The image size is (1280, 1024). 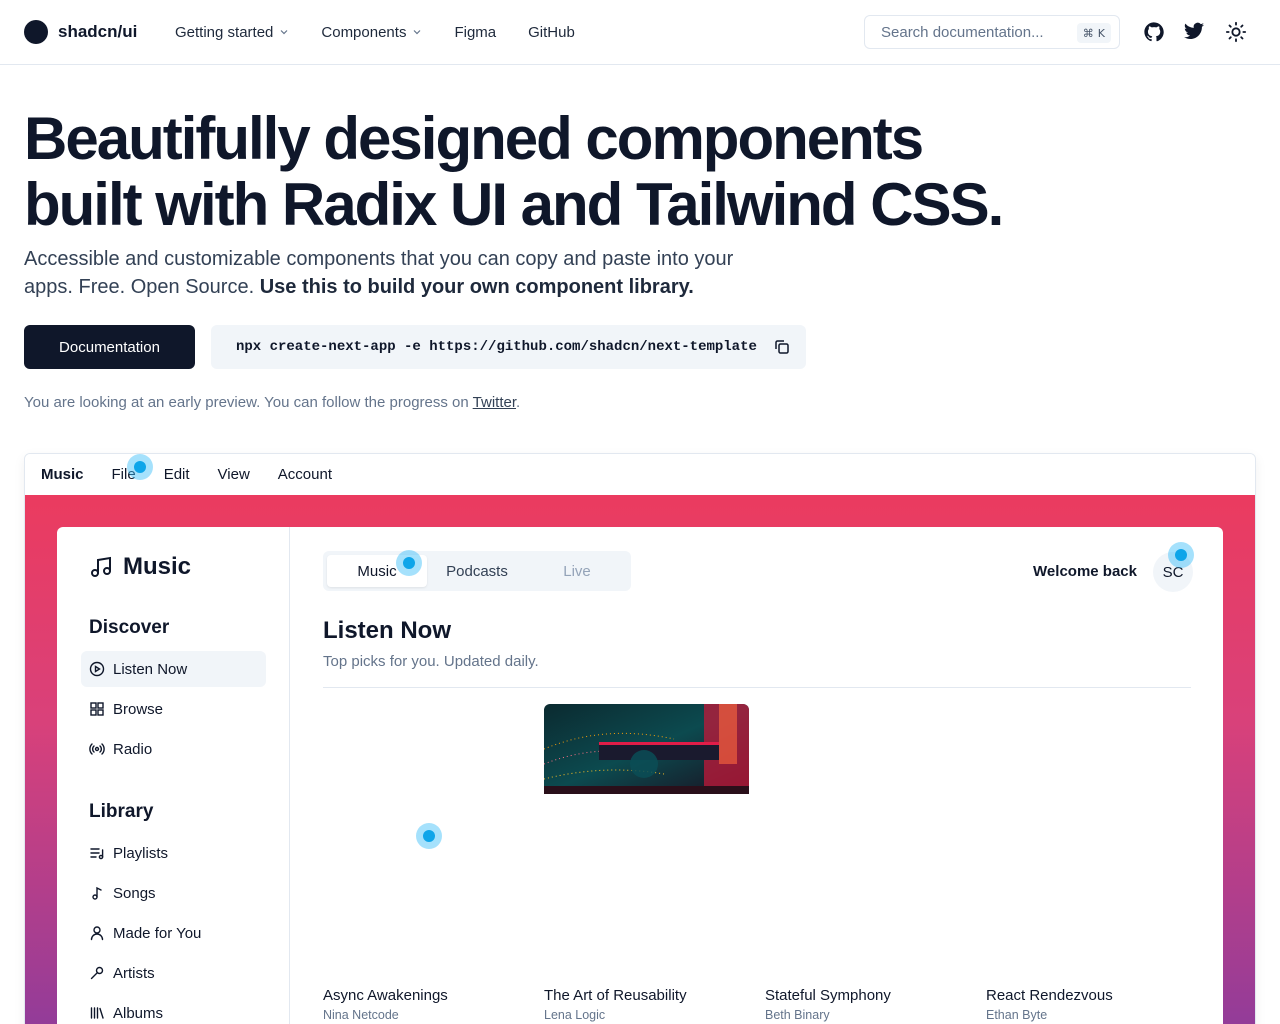 I want to click on sidebar-item-albums: Albums, so click(x=173, y=1009).